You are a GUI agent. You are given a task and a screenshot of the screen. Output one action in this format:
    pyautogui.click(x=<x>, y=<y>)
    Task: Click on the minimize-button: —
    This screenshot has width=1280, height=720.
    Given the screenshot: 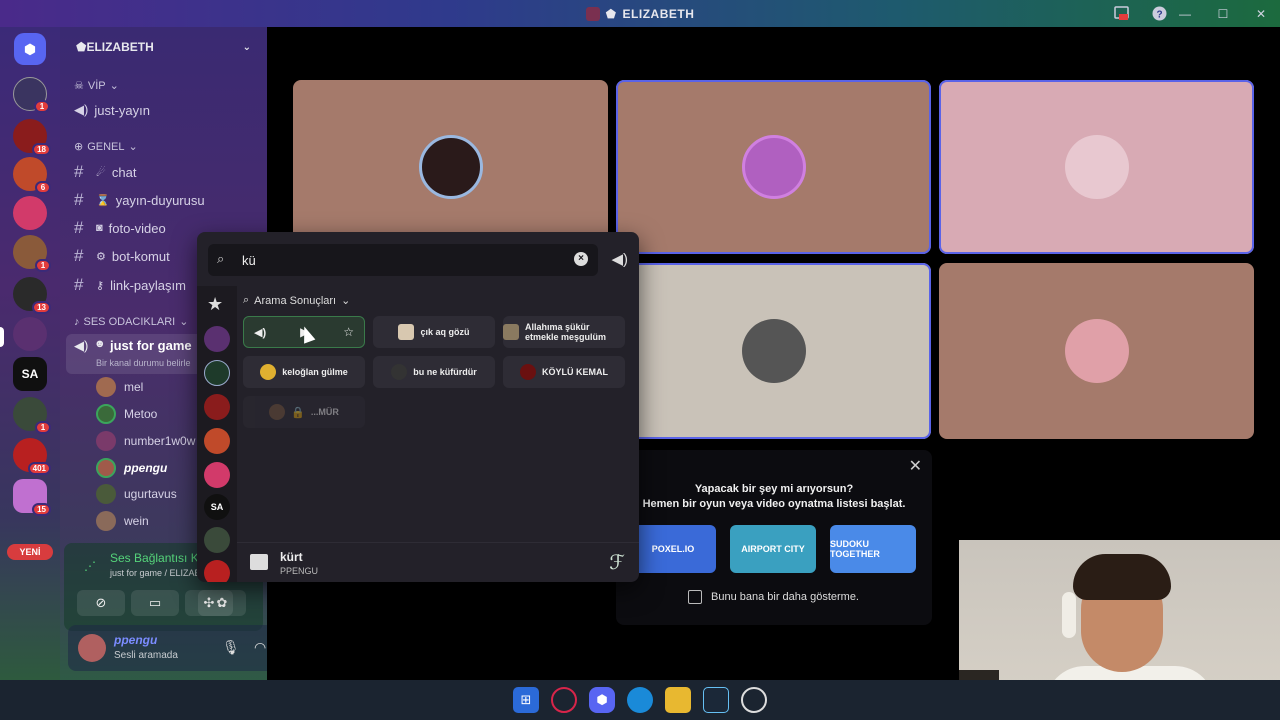 What is the action you would take?
    pyautogui.click(x=1185, y=14)
    